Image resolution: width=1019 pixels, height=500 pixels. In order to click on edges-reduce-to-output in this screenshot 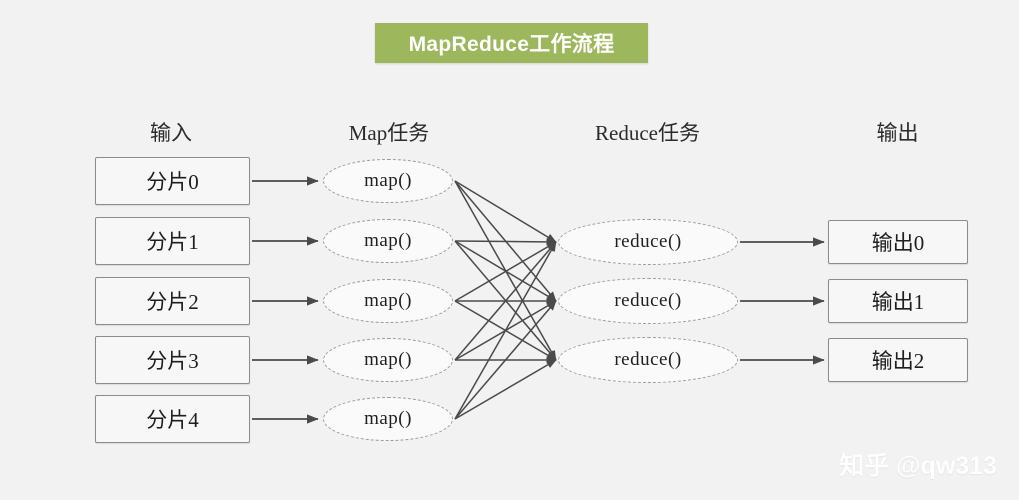, I will do `click(782, 301)`.